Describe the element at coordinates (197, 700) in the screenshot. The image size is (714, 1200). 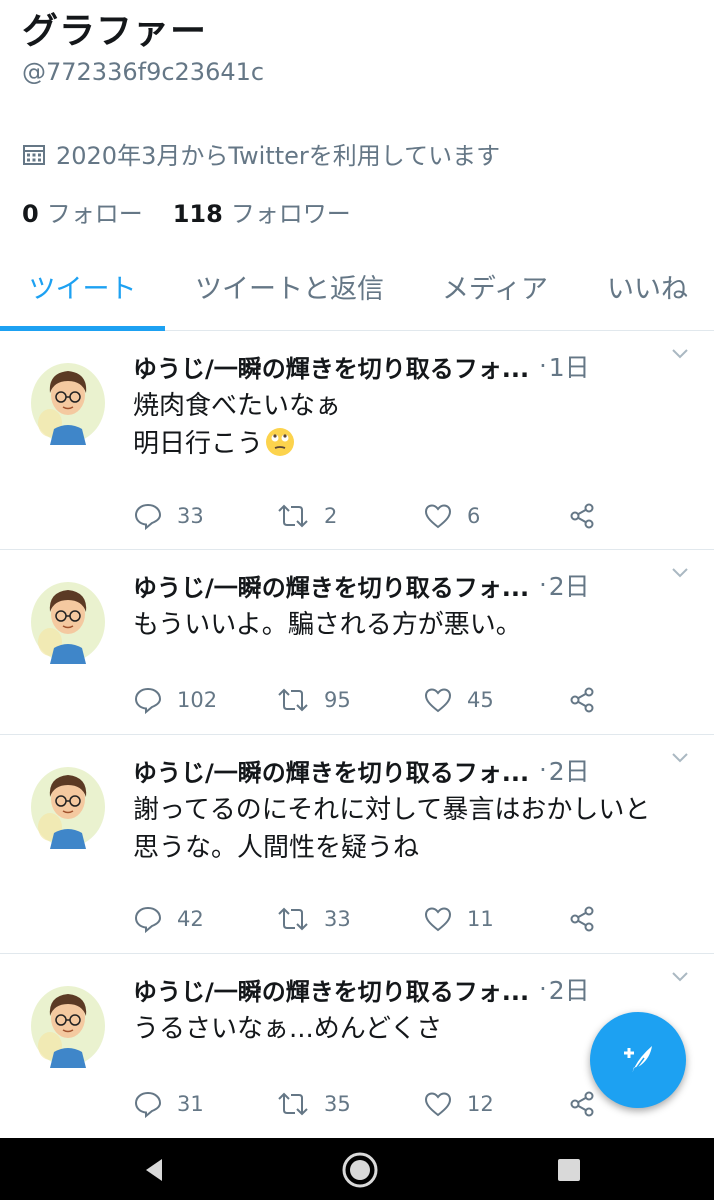
I see `reply-count: 102` at that location.